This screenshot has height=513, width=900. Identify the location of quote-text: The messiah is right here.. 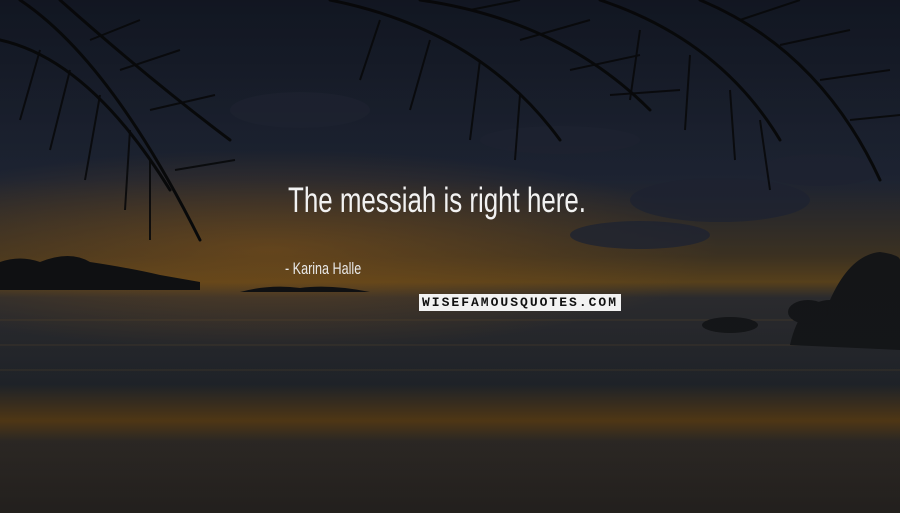
(437, 200).